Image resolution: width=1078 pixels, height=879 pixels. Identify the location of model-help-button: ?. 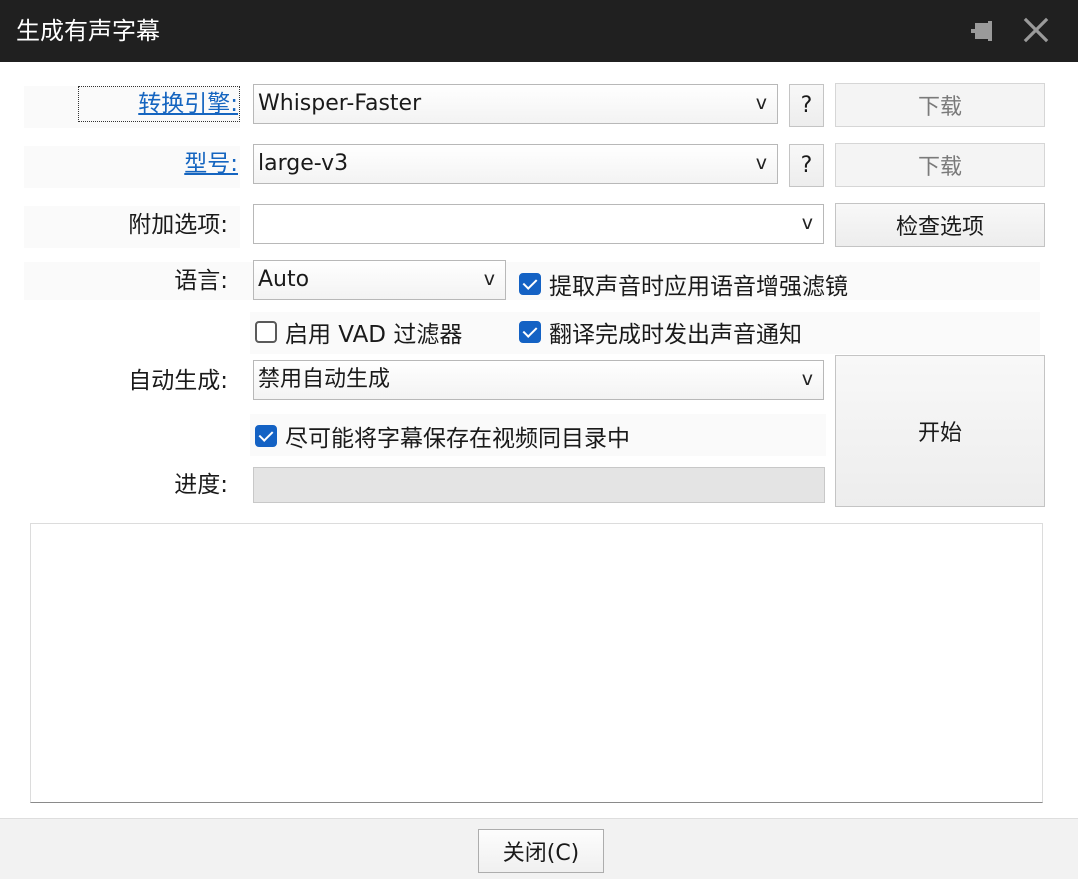
(806, 165).